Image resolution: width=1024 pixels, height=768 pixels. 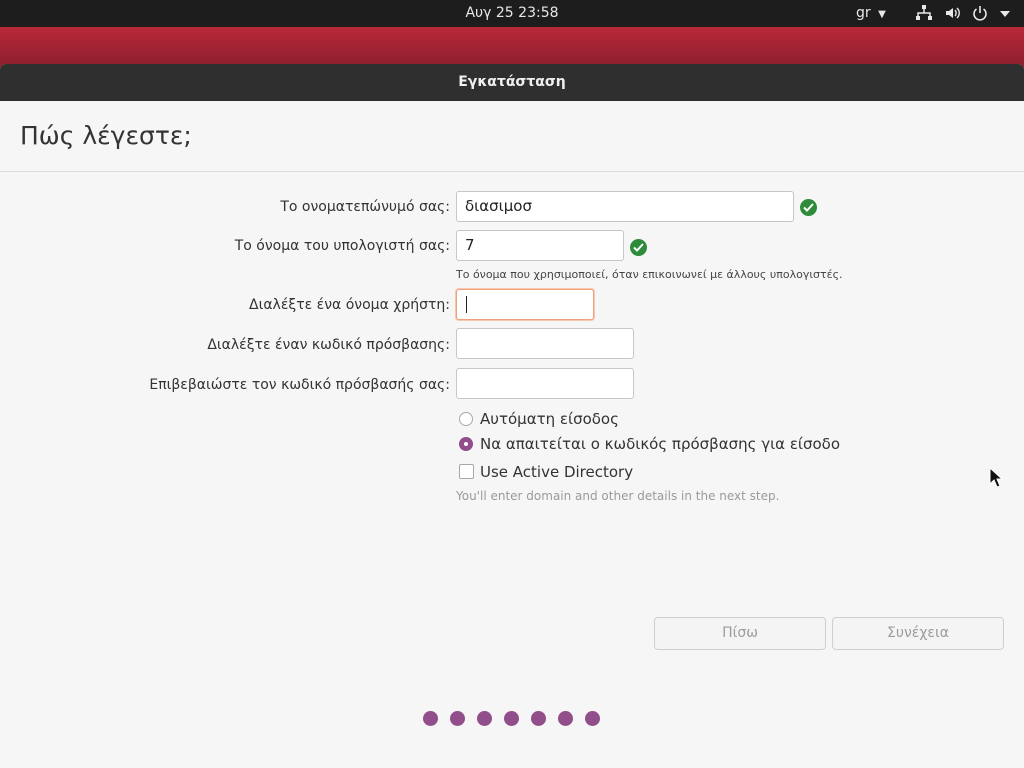 What do you see at coordinates (924, 13) in the screenshot?
I see `network-icon` at bounding box center [924, 13].